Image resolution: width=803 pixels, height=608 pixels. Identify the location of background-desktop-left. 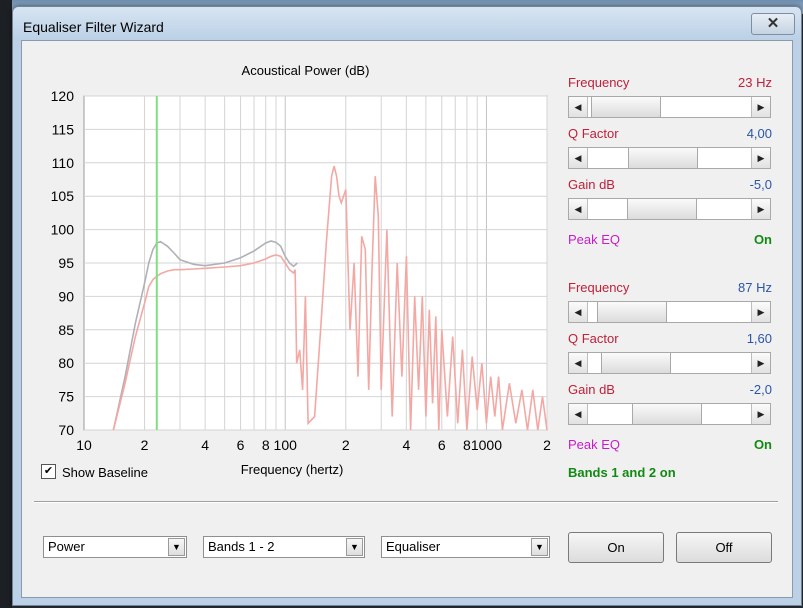
(6, 304).